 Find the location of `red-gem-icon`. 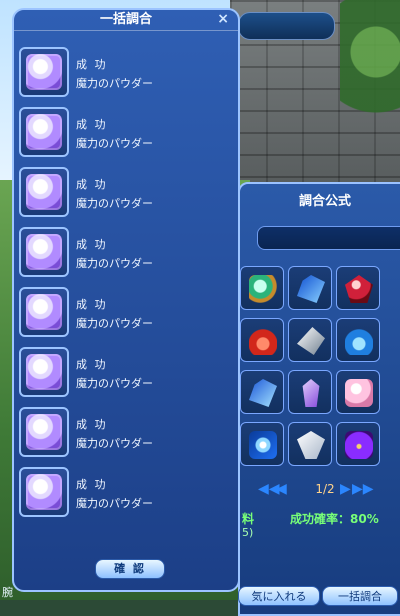

red-gem-icon is located at coordinates (359, 289).